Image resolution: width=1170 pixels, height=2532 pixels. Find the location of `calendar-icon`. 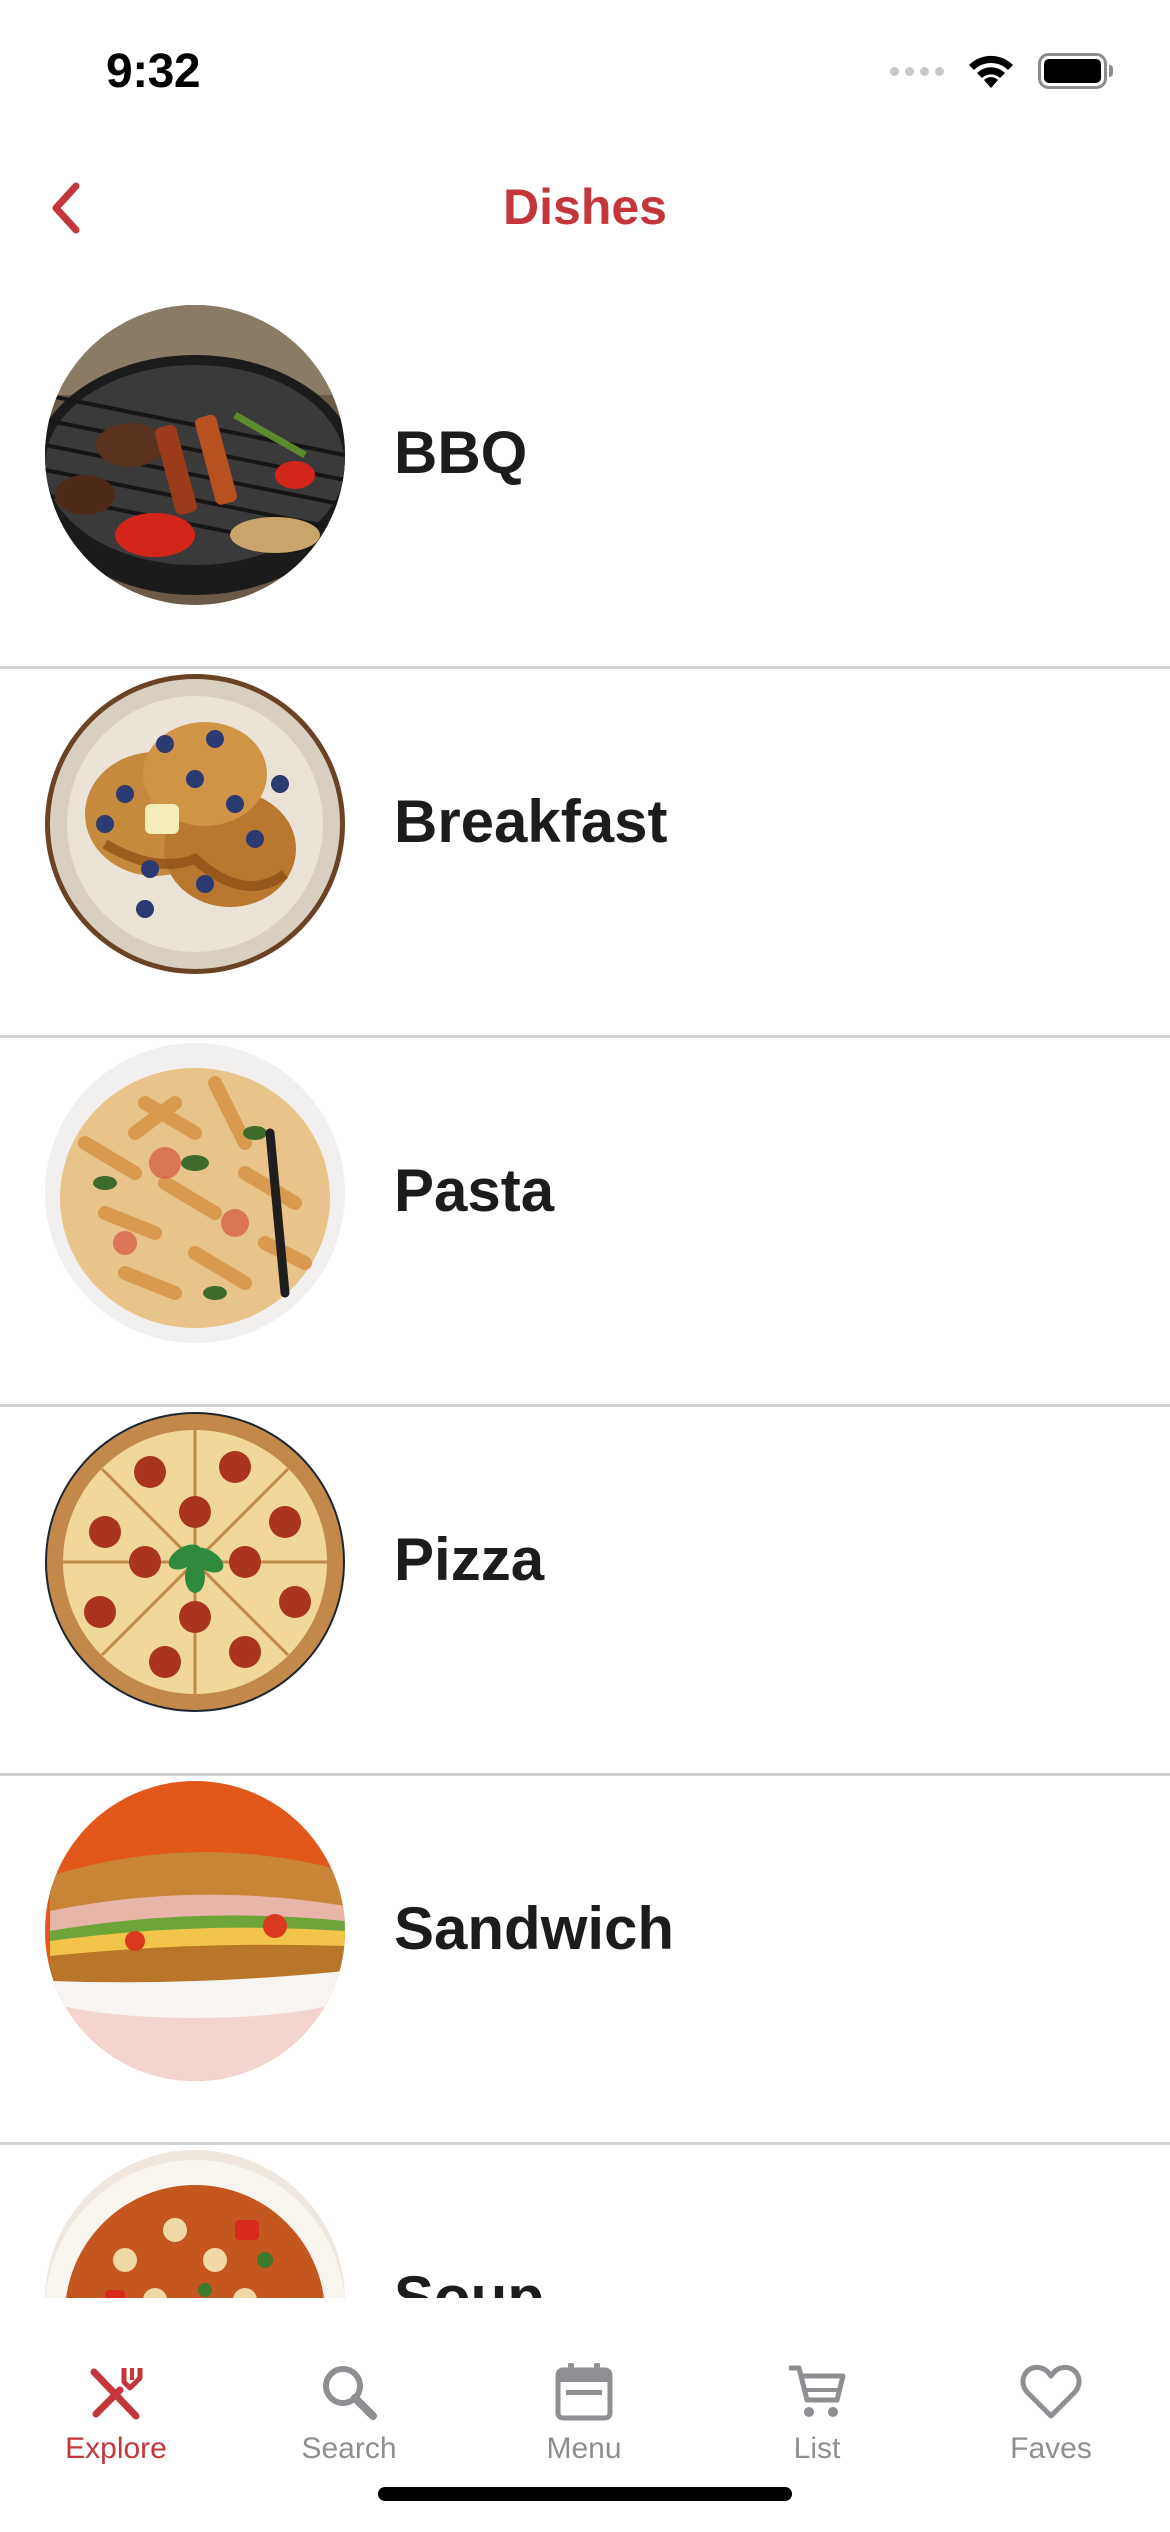

calendar-icon is located at coordinates (584, 2392).